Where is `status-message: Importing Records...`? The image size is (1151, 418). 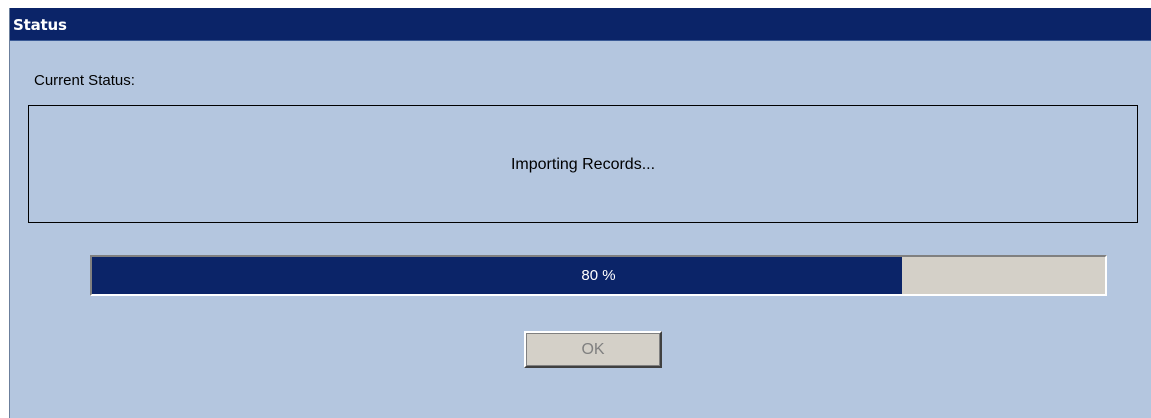 status-message: Importing Records... is located at coordinates (583, 164).